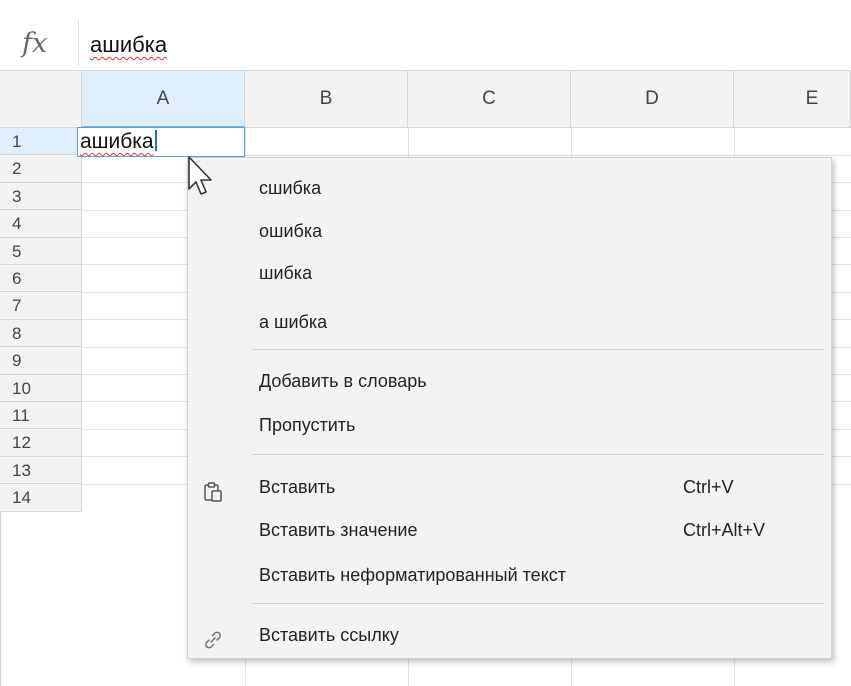  Describe the element at coordinates (509, 425) in the screenshot. I see `menu-item-skip: Пропустить` at that location.